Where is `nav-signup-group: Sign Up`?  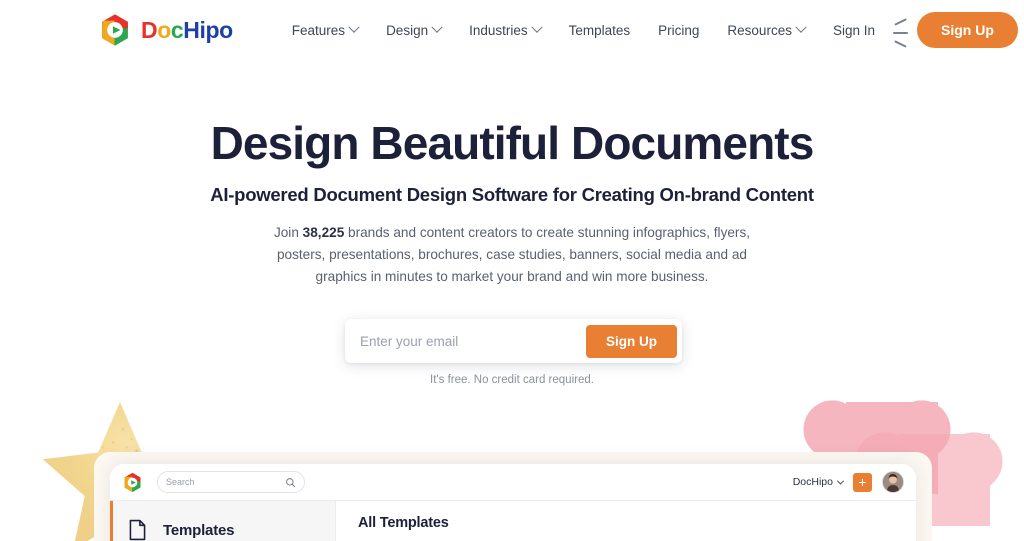
nav-signup-group: Sign Up is located at coordinates (955, 30).